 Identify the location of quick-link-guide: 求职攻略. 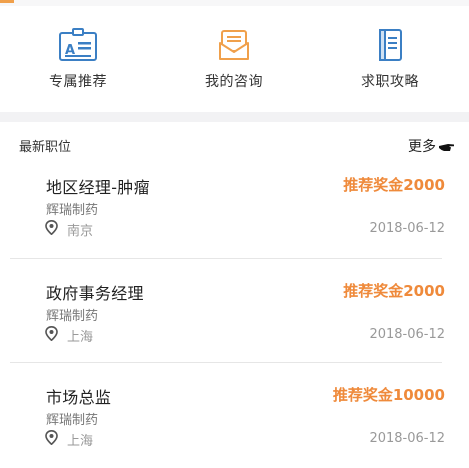
(390, 59).